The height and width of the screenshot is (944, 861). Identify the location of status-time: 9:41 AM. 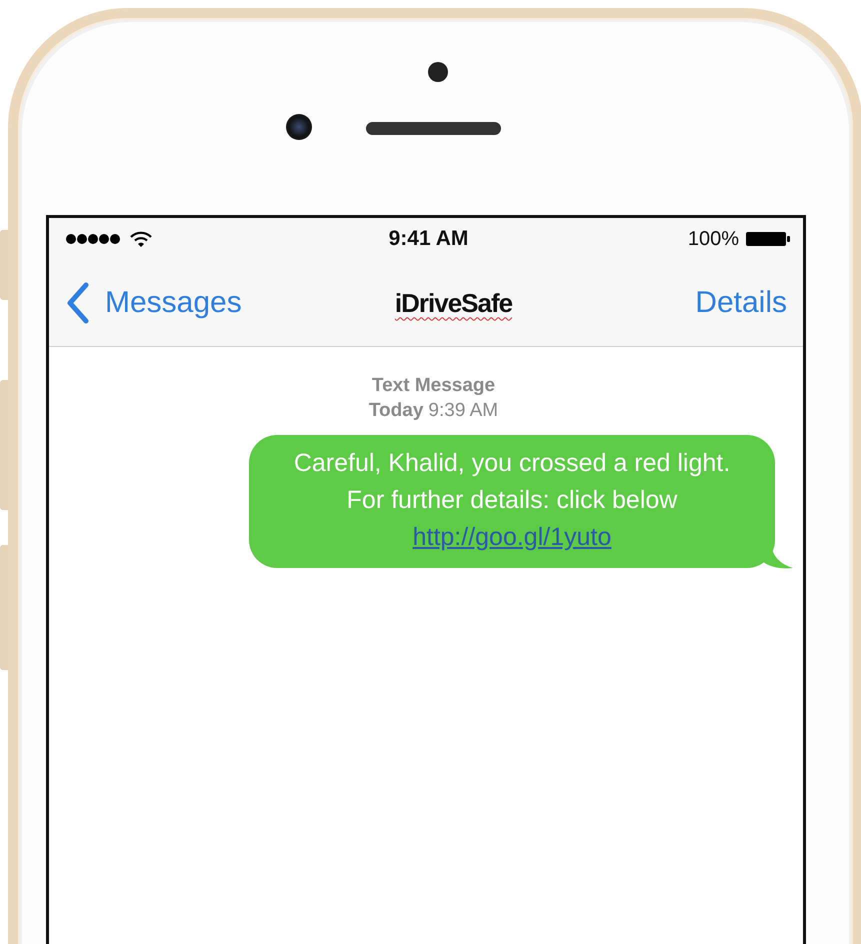
(428, 239).